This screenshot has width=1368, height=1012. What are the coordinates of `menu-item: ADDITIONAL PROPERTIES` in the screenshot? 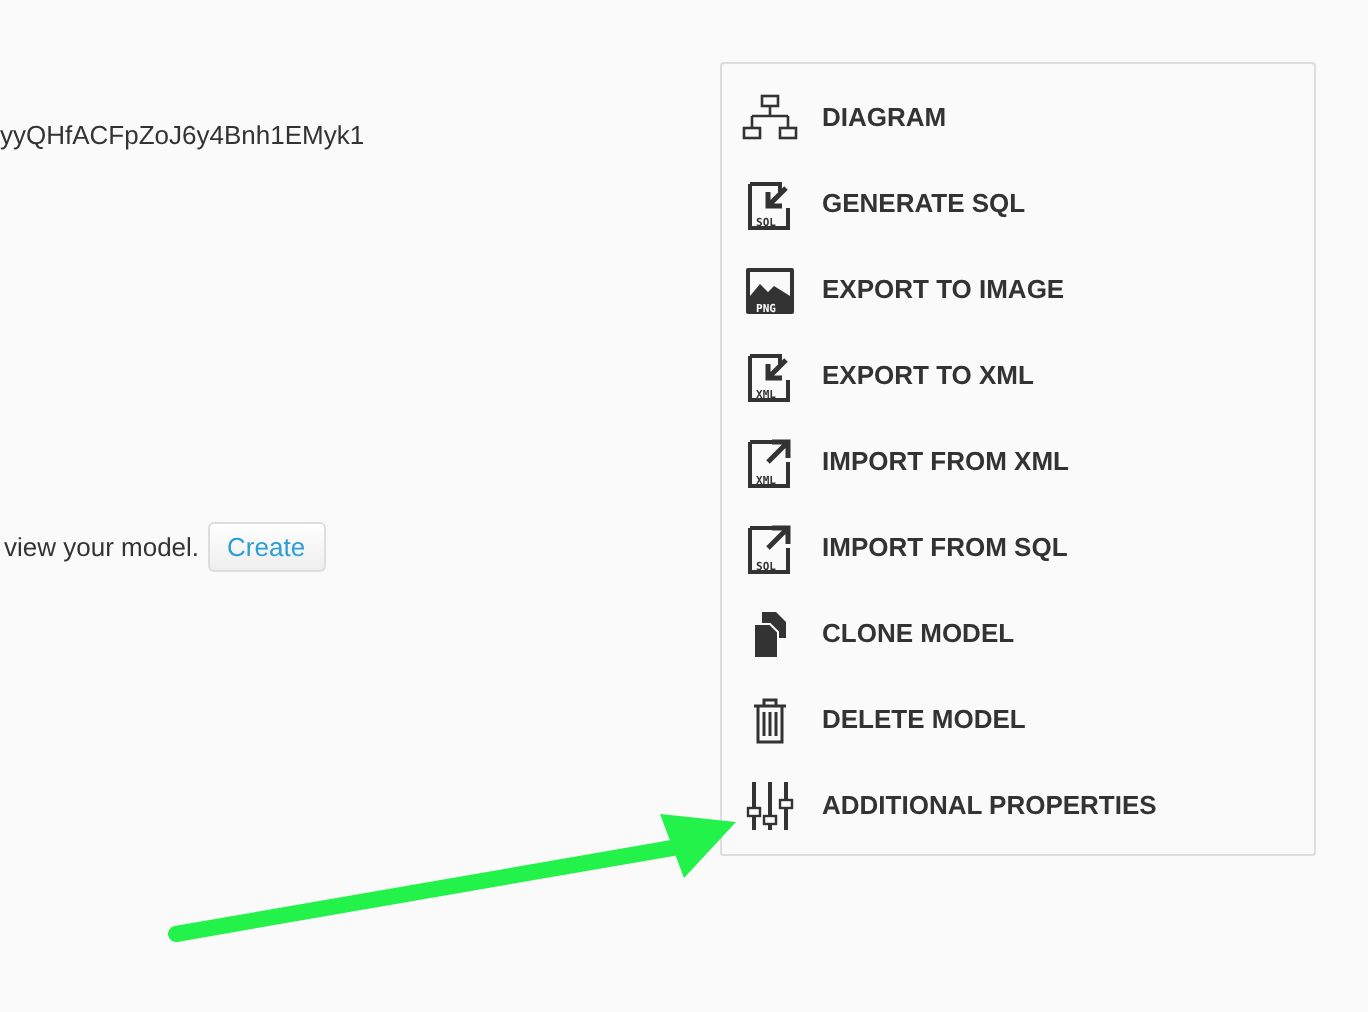 It's located at (989, 805).